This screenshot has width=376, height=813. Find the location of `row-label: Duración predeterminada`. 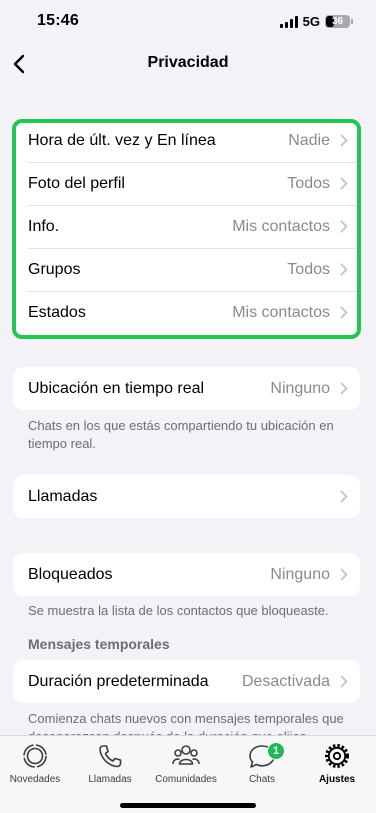

row-label: Duración predeterminada is located at coordinates (118, 681).